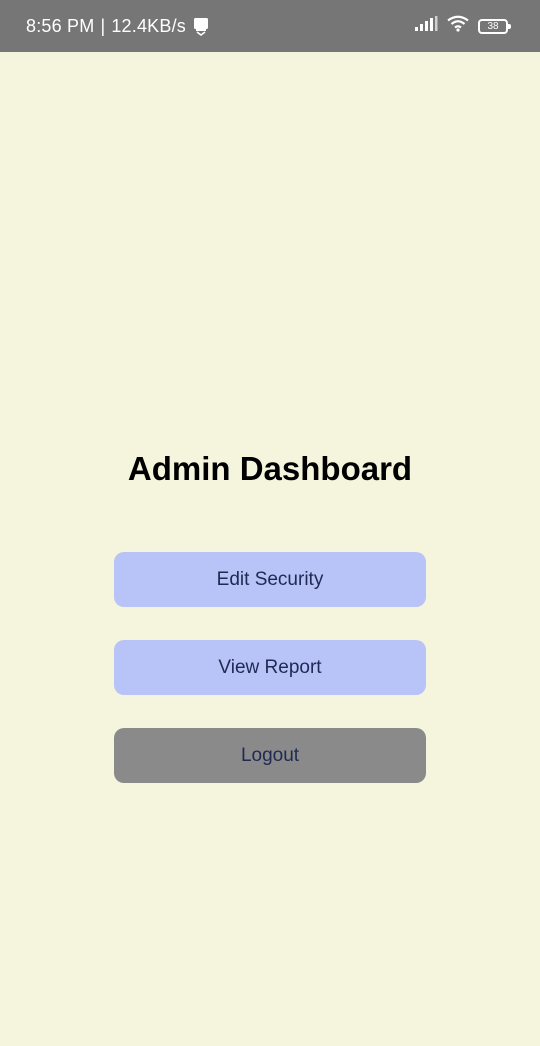  Describe the element at coordinates (458, 26) in the screenshot. I see `wifi-icon` at that location.